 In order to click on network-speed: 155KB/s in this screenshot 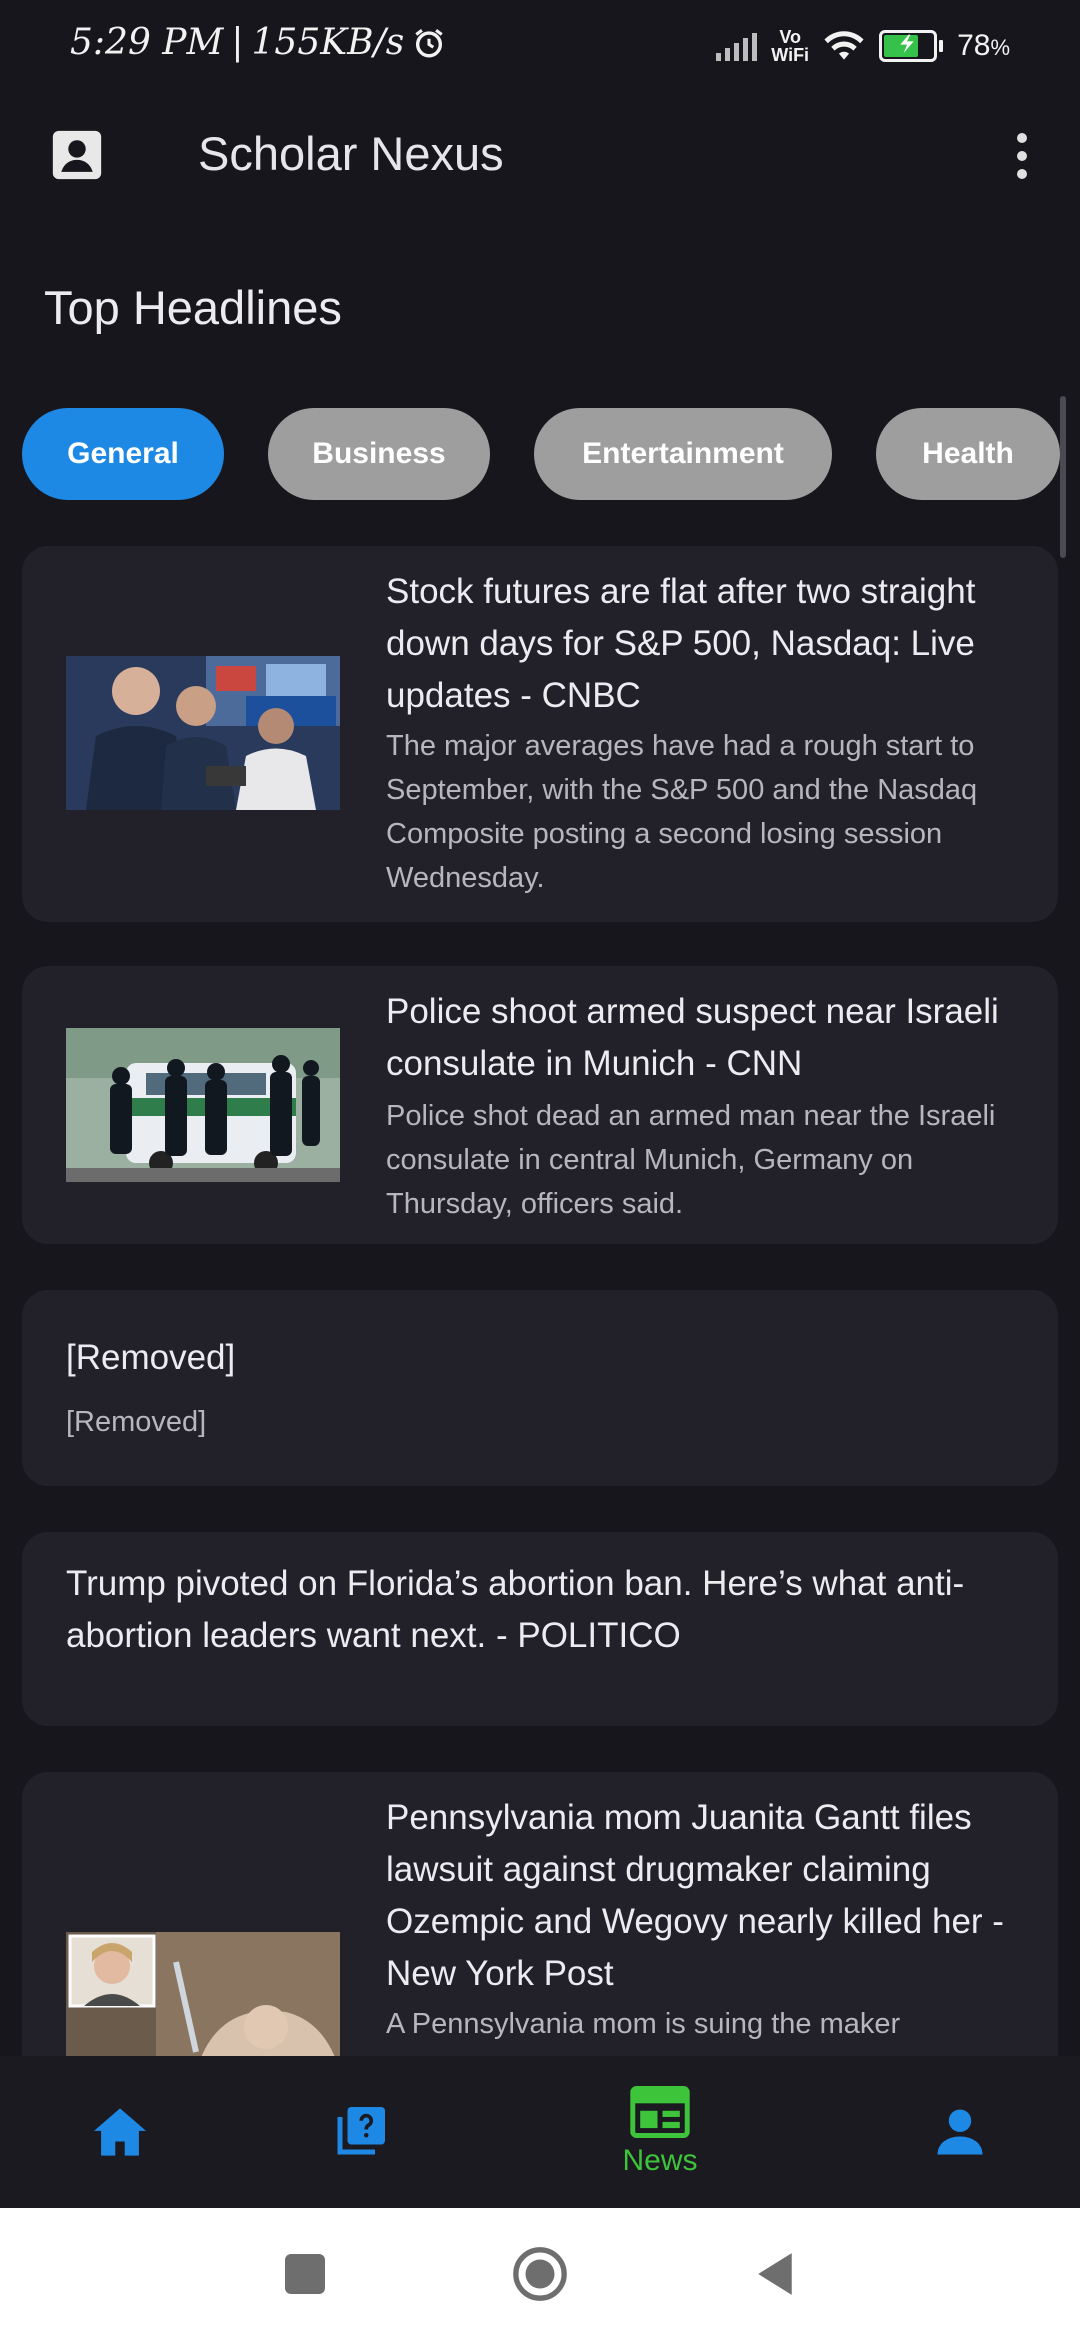, I will do `click(328, 42)`.